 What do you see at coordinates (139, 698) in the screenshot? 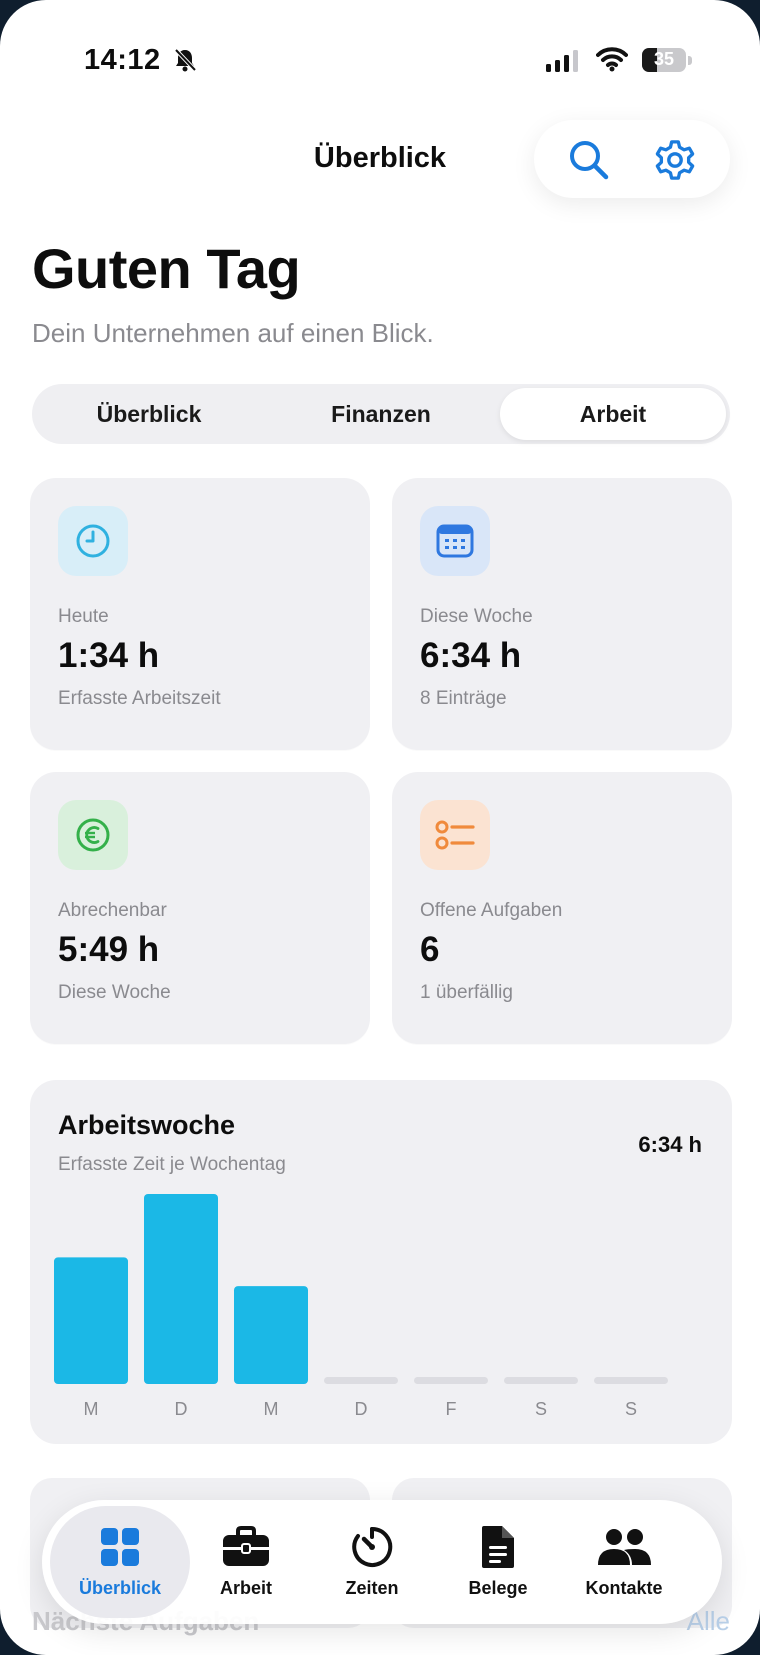
I see `card-sub: Erfasste Arbeitszeit` at bounding box center [139, 698].